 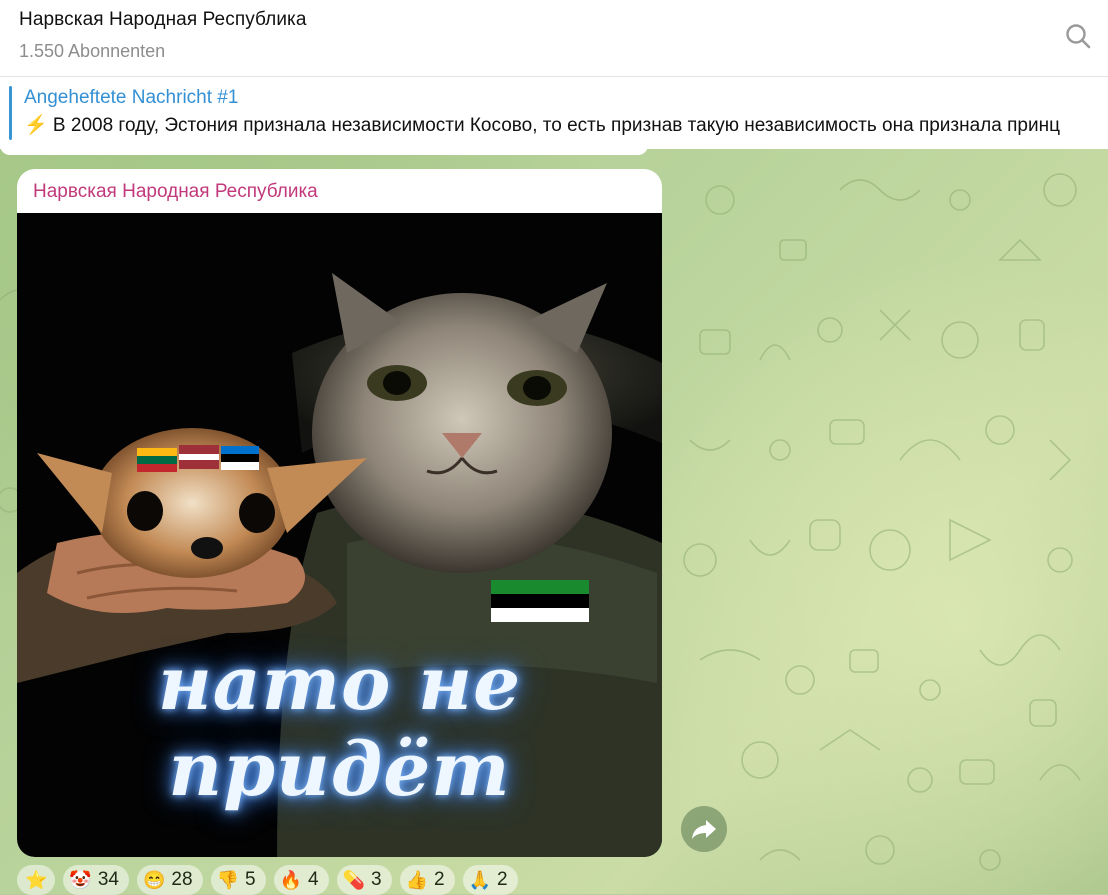 What do you see at coordinates (199, 457) in the screenshot?
I see `latvia-flag-icon` at bounding box center [199, 457].